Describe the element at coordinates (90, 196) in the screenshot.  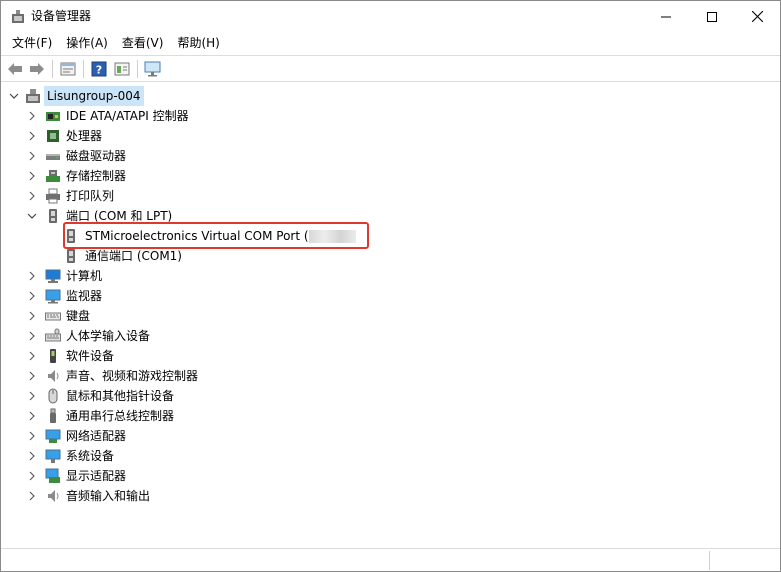
I see `category-label: 打印队列` at that location.